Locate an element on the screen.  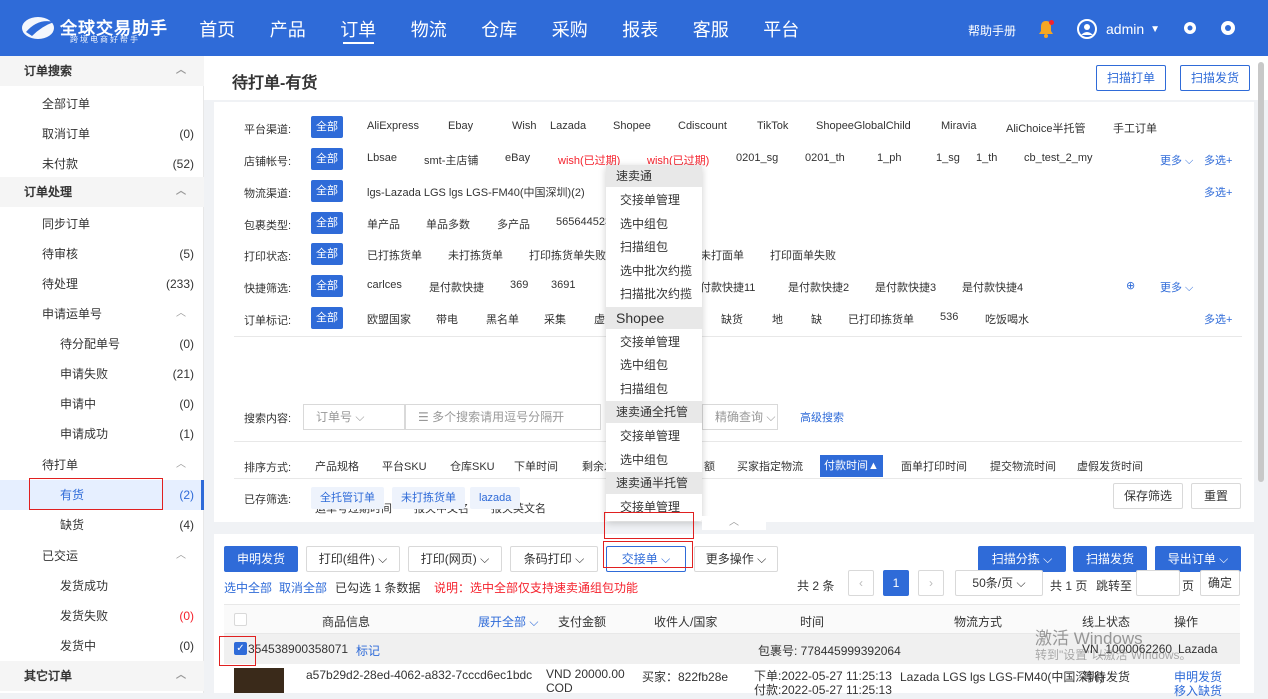
filter-print-all-tag: 全部 is located at coordinates (327, 254).